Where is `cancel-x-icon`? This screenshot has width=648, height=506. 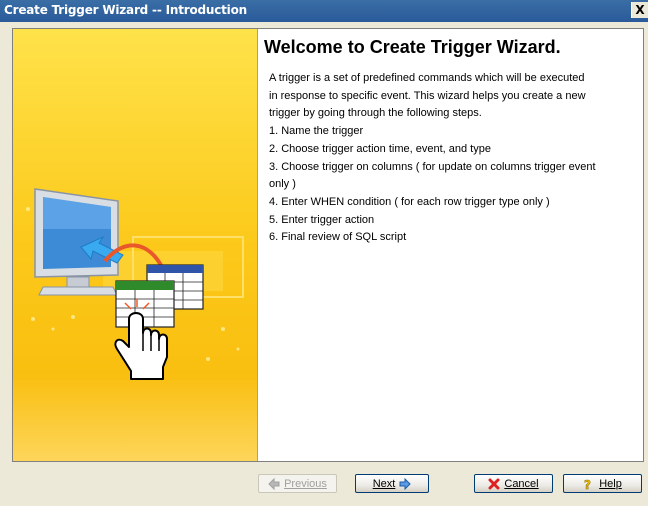
cancel-x-icon is located at coordinates (494, 483).